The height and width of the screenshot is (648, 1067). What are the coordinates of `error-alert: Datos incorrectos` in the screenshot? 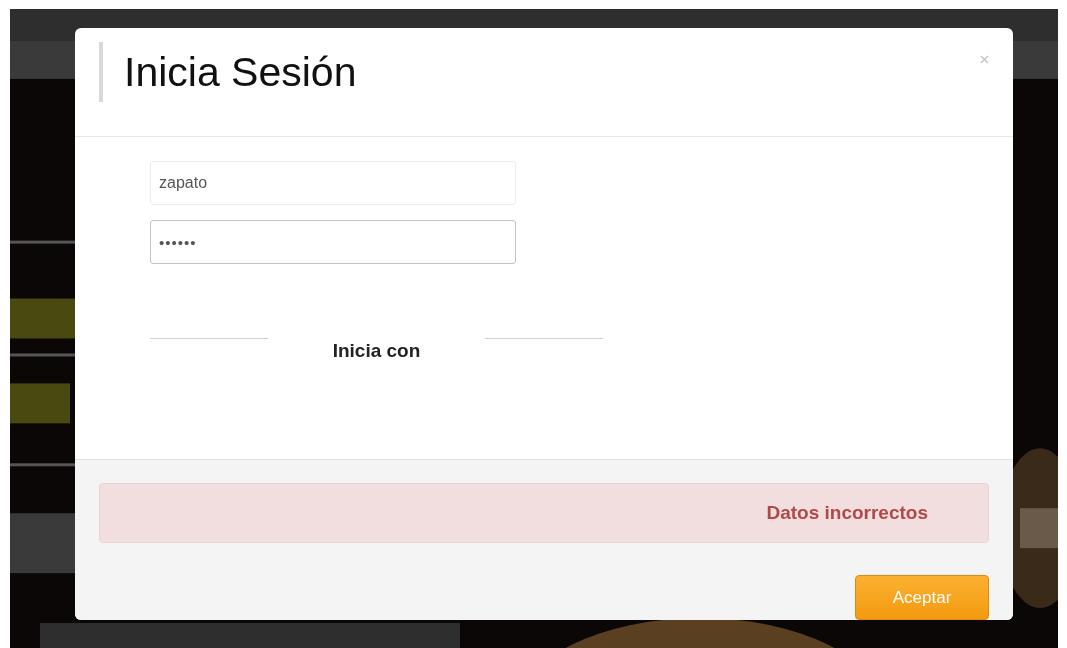 It's located at (544, 513).